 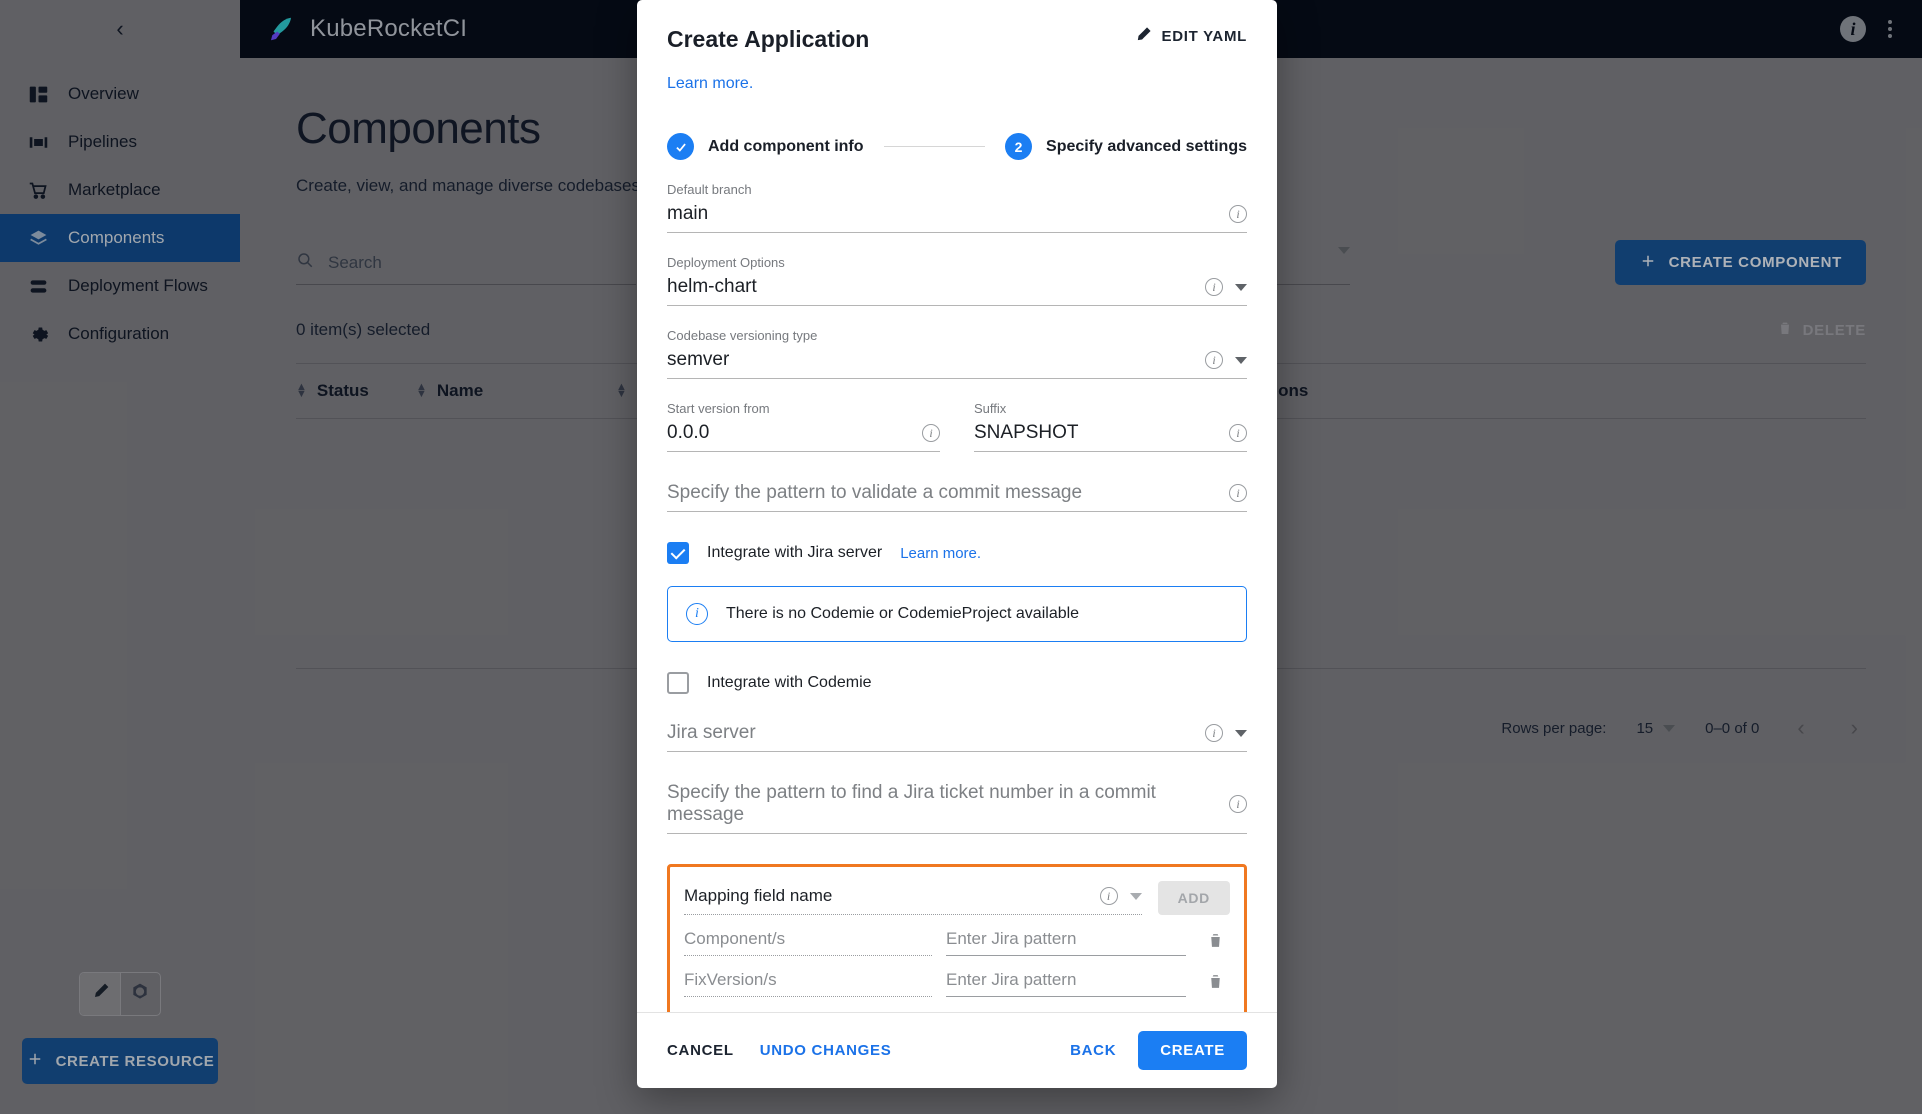 I want to click on field-label: Default branch, so click(x=709, y=189).